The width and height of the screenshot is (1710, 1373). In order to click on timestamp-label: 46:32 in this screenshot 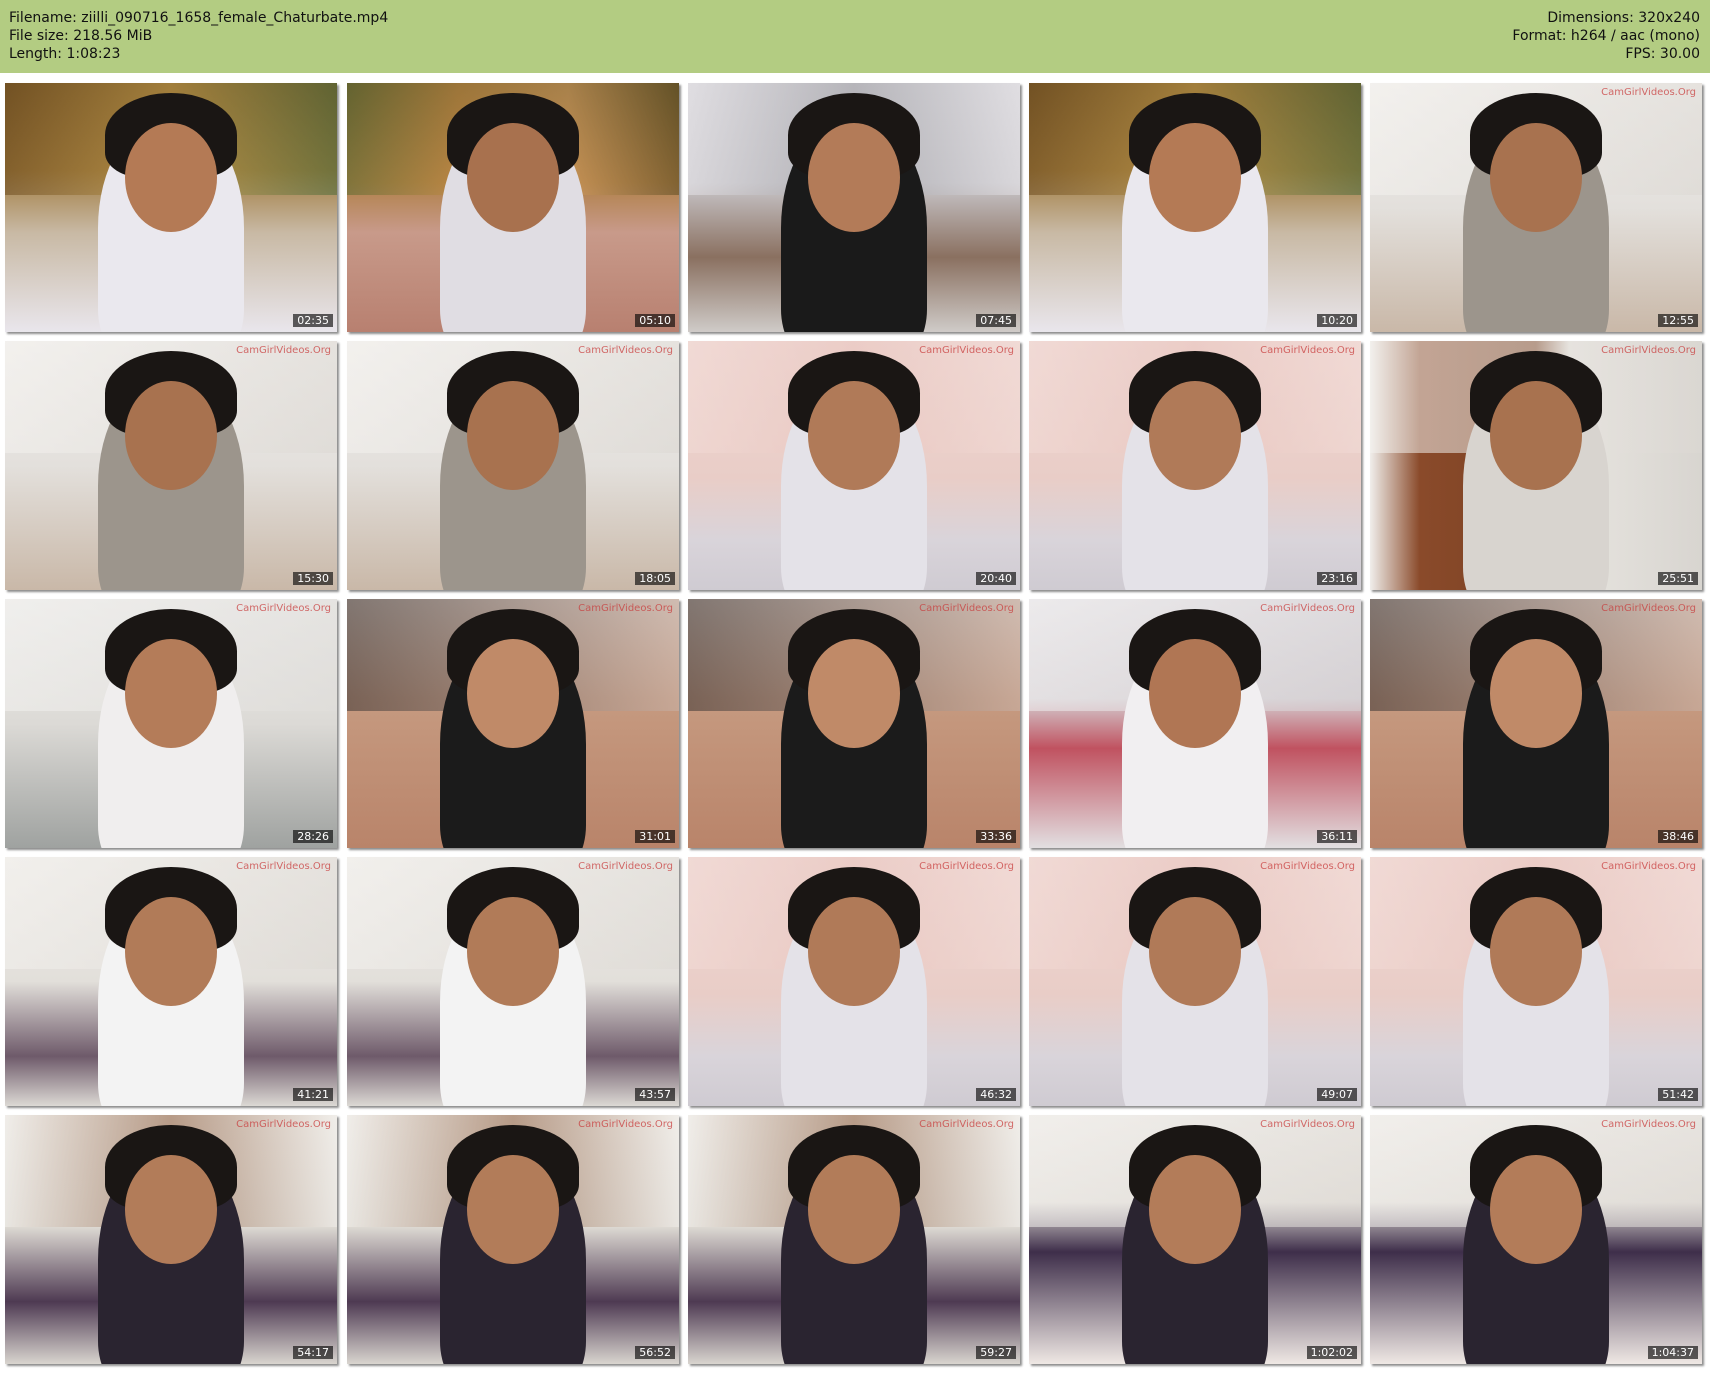, I will do `click(996, 1094)`.